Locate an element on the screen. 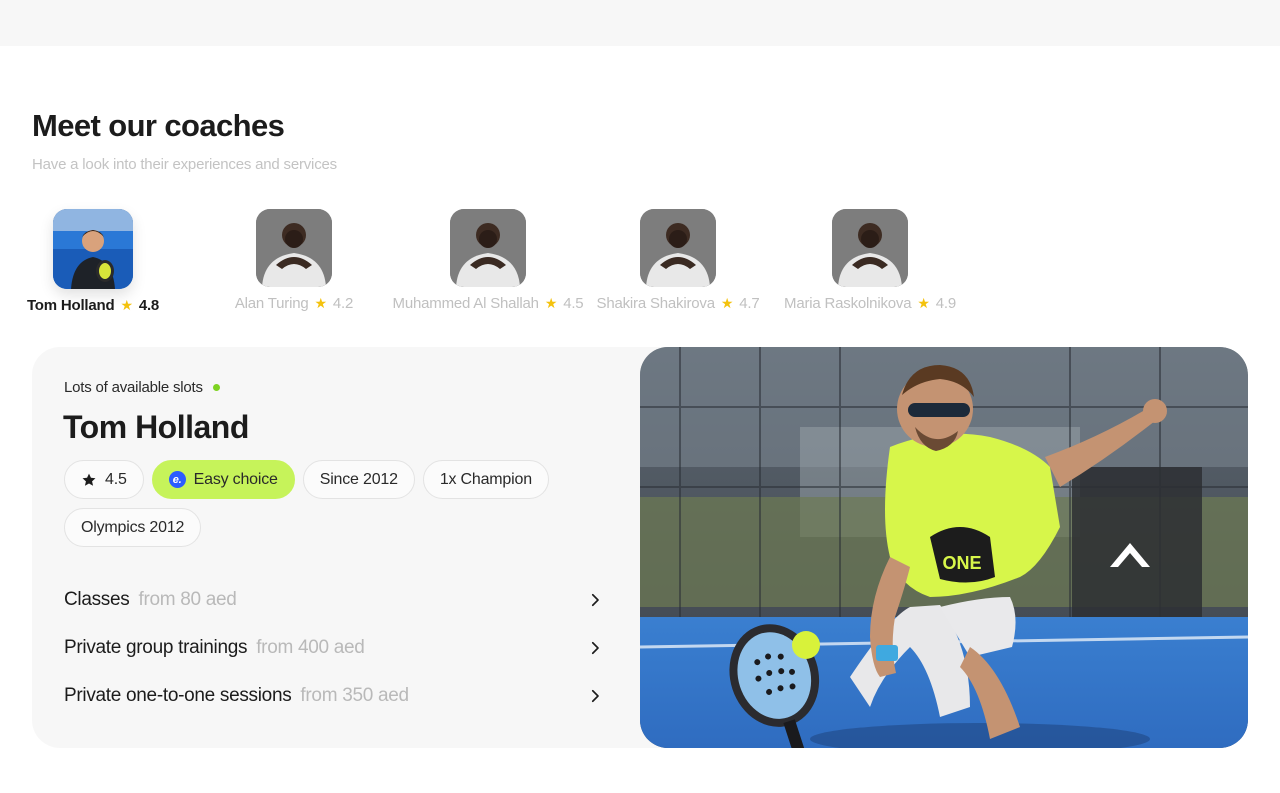  easy-choice-badge-icon: e. is located at coordinates (177, 479).